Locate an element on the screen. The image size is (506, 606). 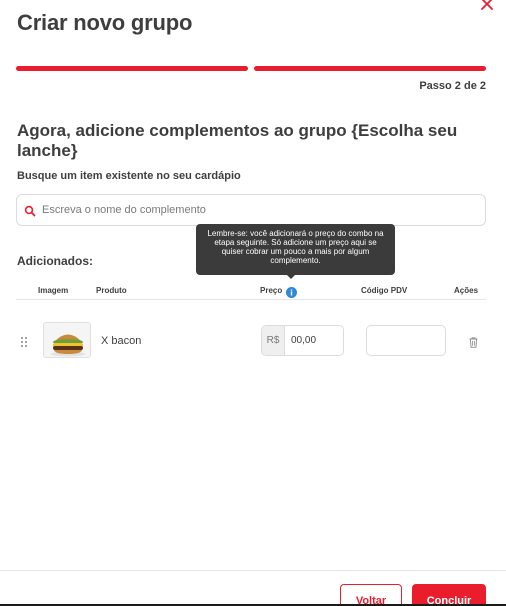
close-icon is located at coordinates (487, 5).